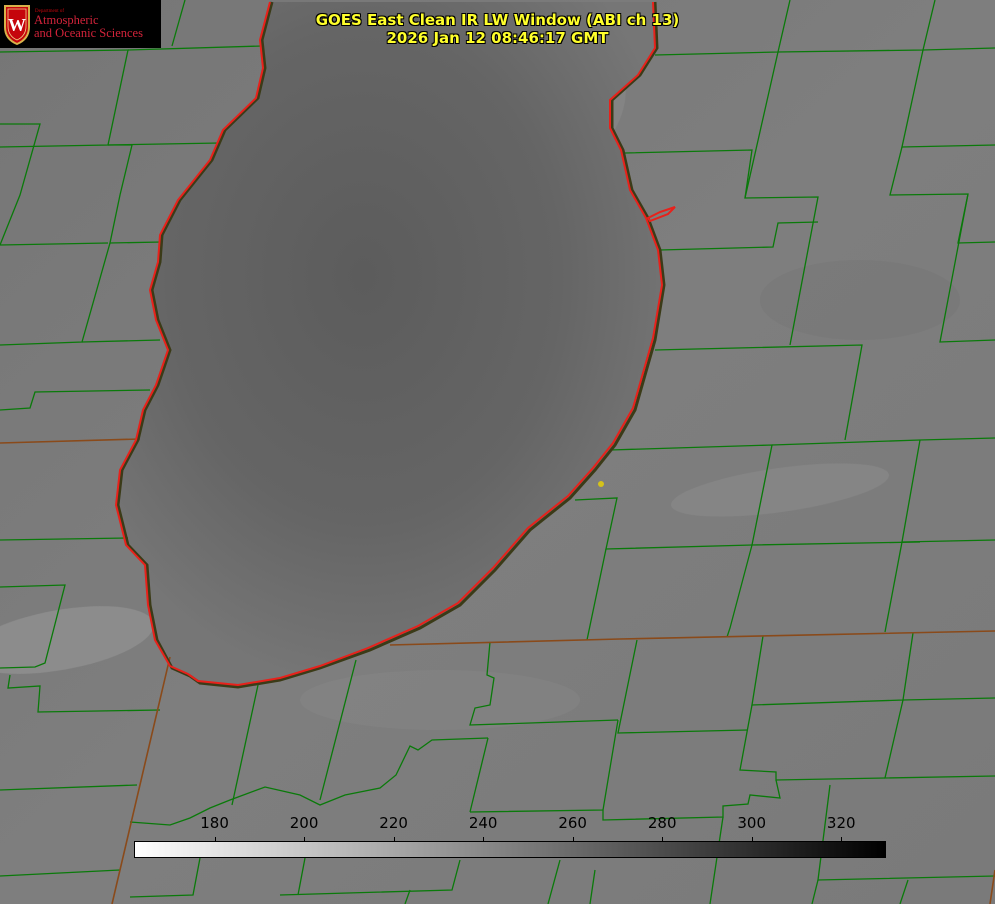 This screenshot has width=995, height=904. Describe the element at coordinates (841, 823) in the screenshot. I see `colorbar-tick-label: 320` at that location.